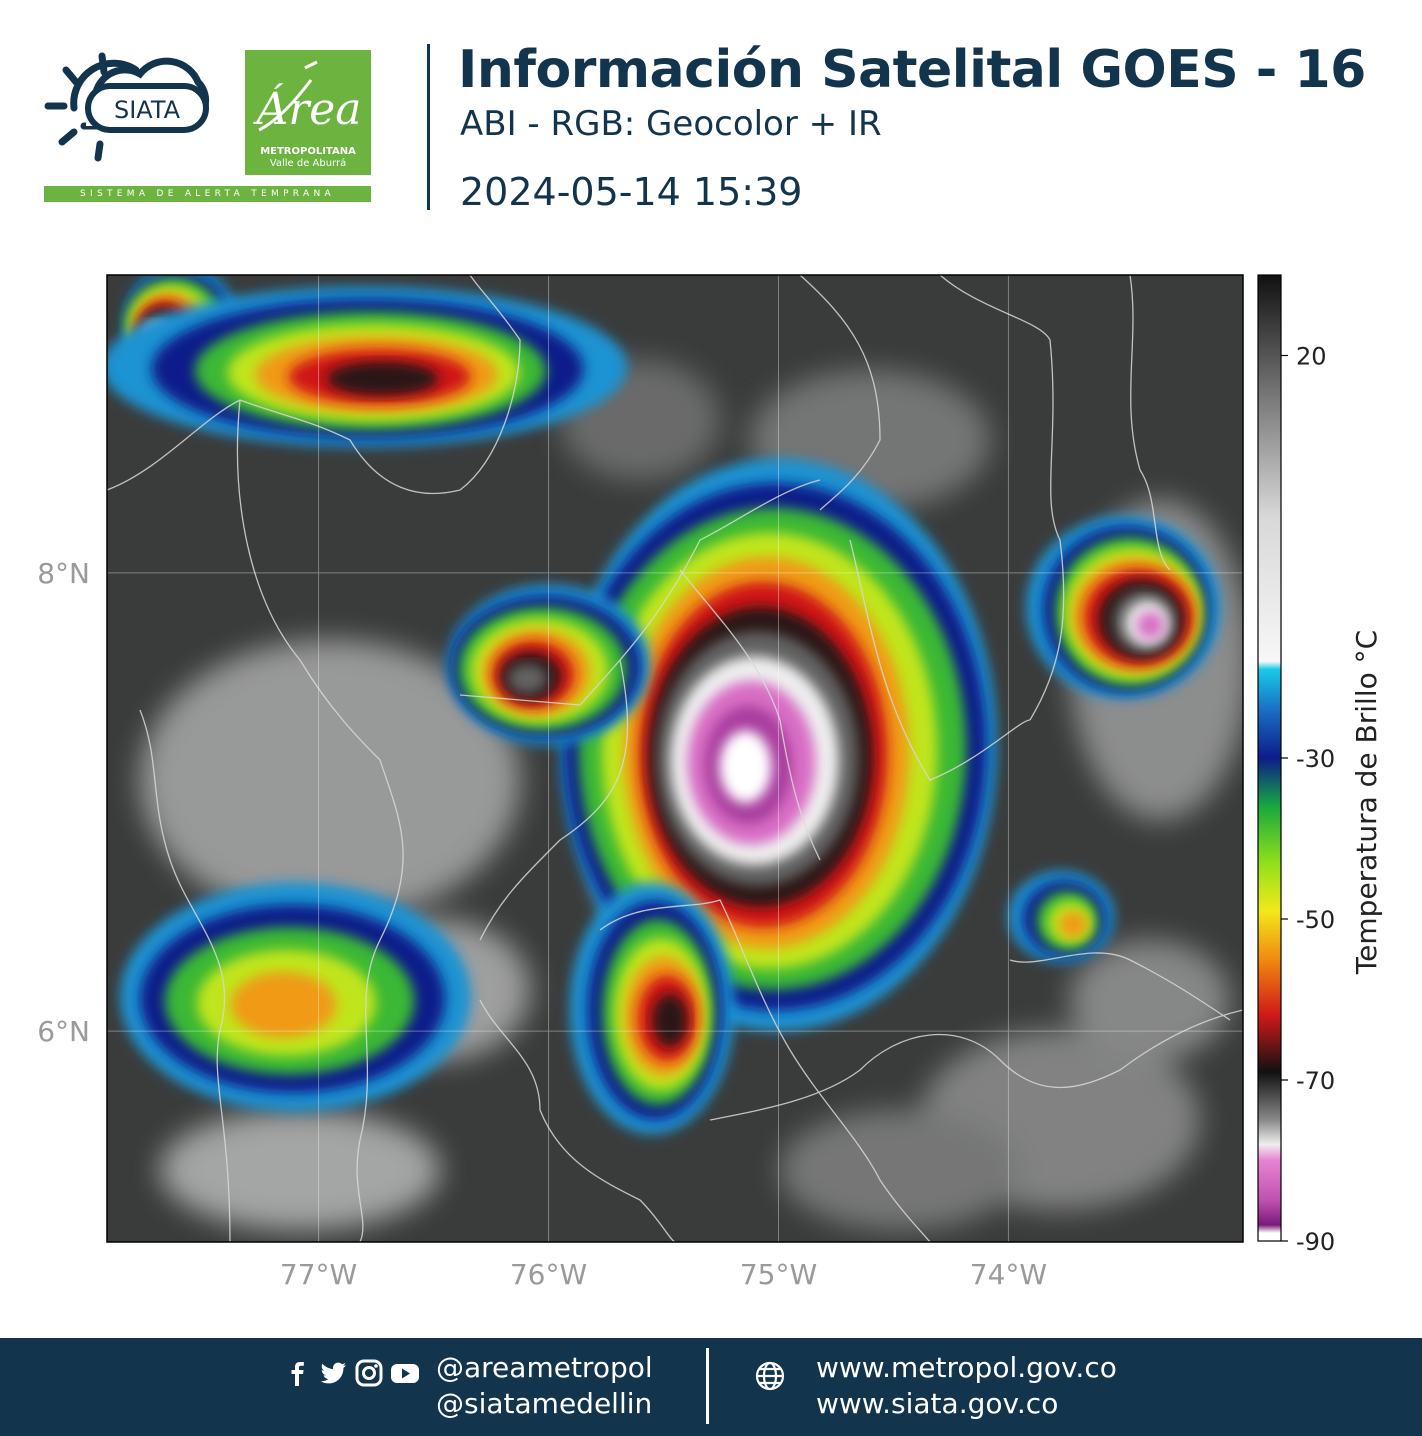 This screenshot has width=1422, height=1436. What do you see at coordinates (1366, 802) in the screenshot?
I see `colorbar-title: Temperatura de Brillo °C` at bounding box center [1366, 802].